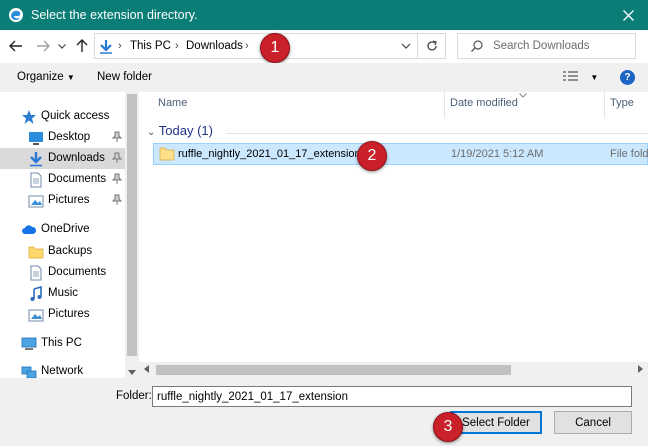  I want to click on organize-menu: Organize ▼, so click(46, 77).